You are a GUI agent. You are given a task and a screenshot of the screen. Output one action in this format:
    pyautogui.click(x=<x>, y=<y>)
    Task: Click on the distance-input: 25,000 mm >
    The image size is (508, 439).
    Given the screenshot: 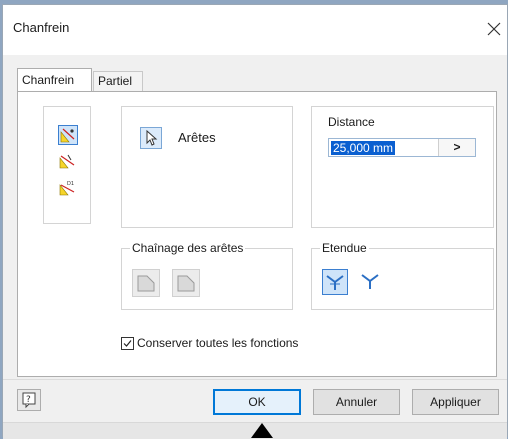 What is the action you would take?
    pyautogui.click(x=402, y=147)
    